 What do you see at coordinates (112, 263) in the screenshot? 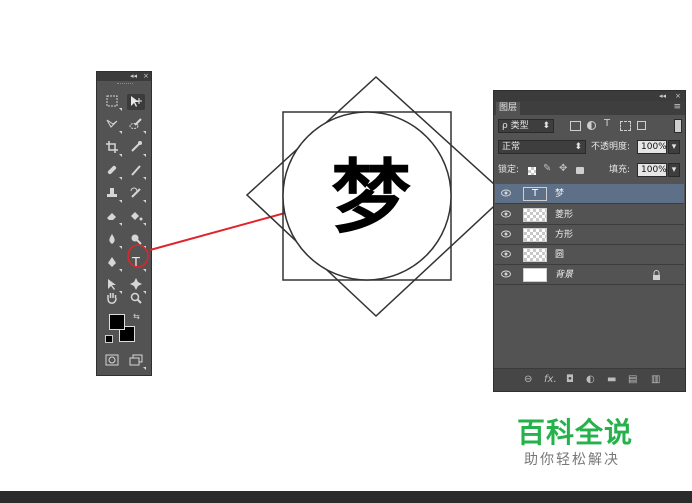
I see `pen-tool-icon` at bounding box center [112, 263].